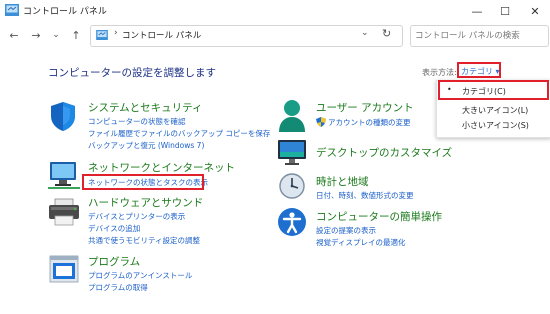 This screenshot has height=314, width=550. I want to click on search-placeholder: コントロール パネルの検索, so click(467, 36).